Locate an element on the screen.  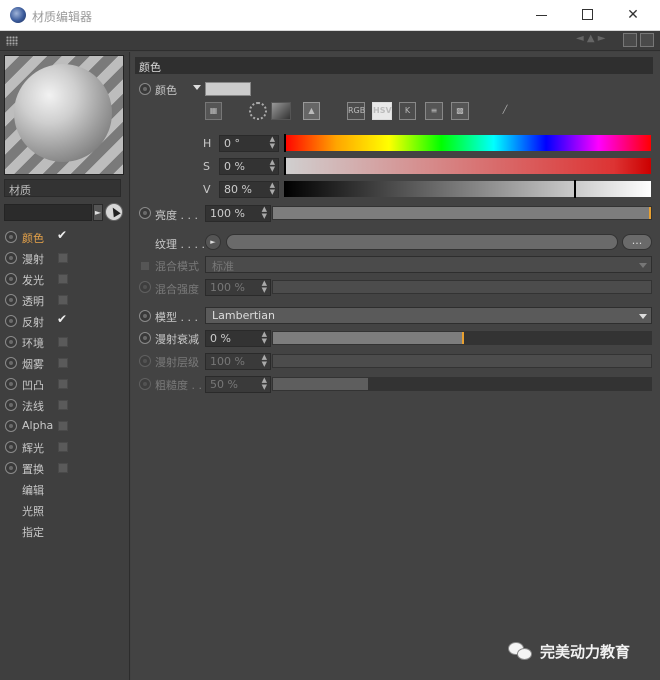
diffuse-falloff-anim-radio is located at coordinates (145, 338).